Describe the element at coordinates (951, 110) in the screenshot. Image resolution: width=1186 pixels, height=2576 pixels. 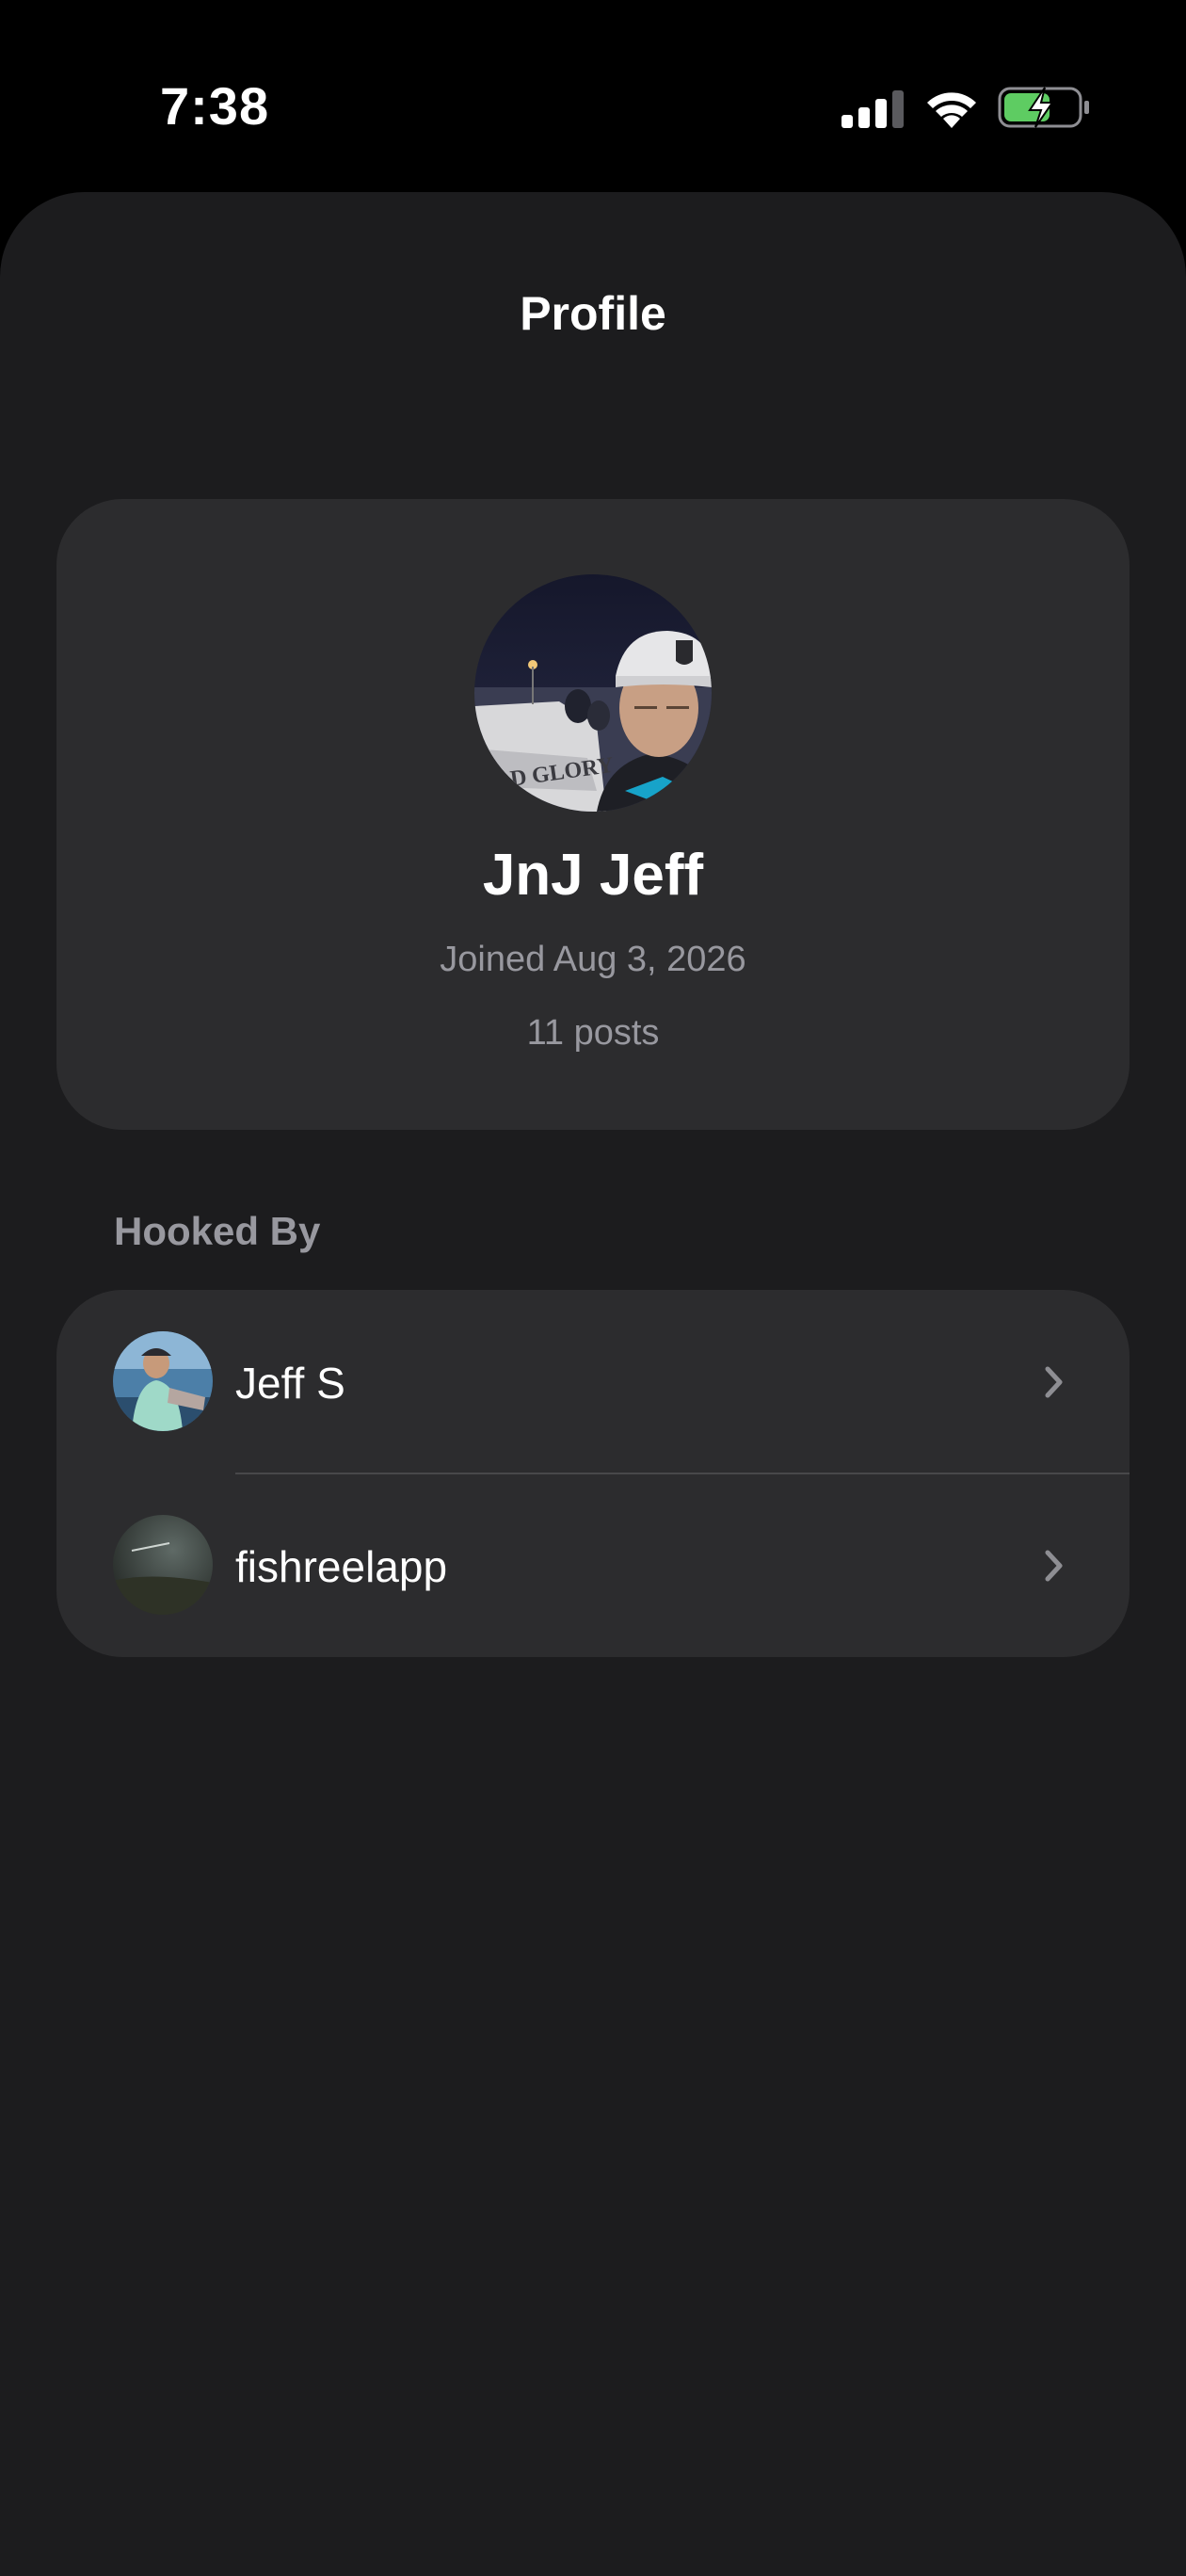
I see `wifi-icon` at that location.